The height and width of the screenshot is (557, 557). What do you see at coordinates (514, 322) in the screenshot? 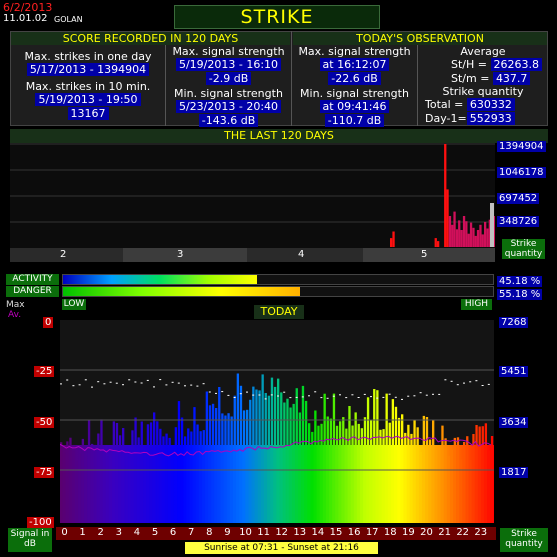
I see `right-ytick: 7268` at bounding box center [514, 322].